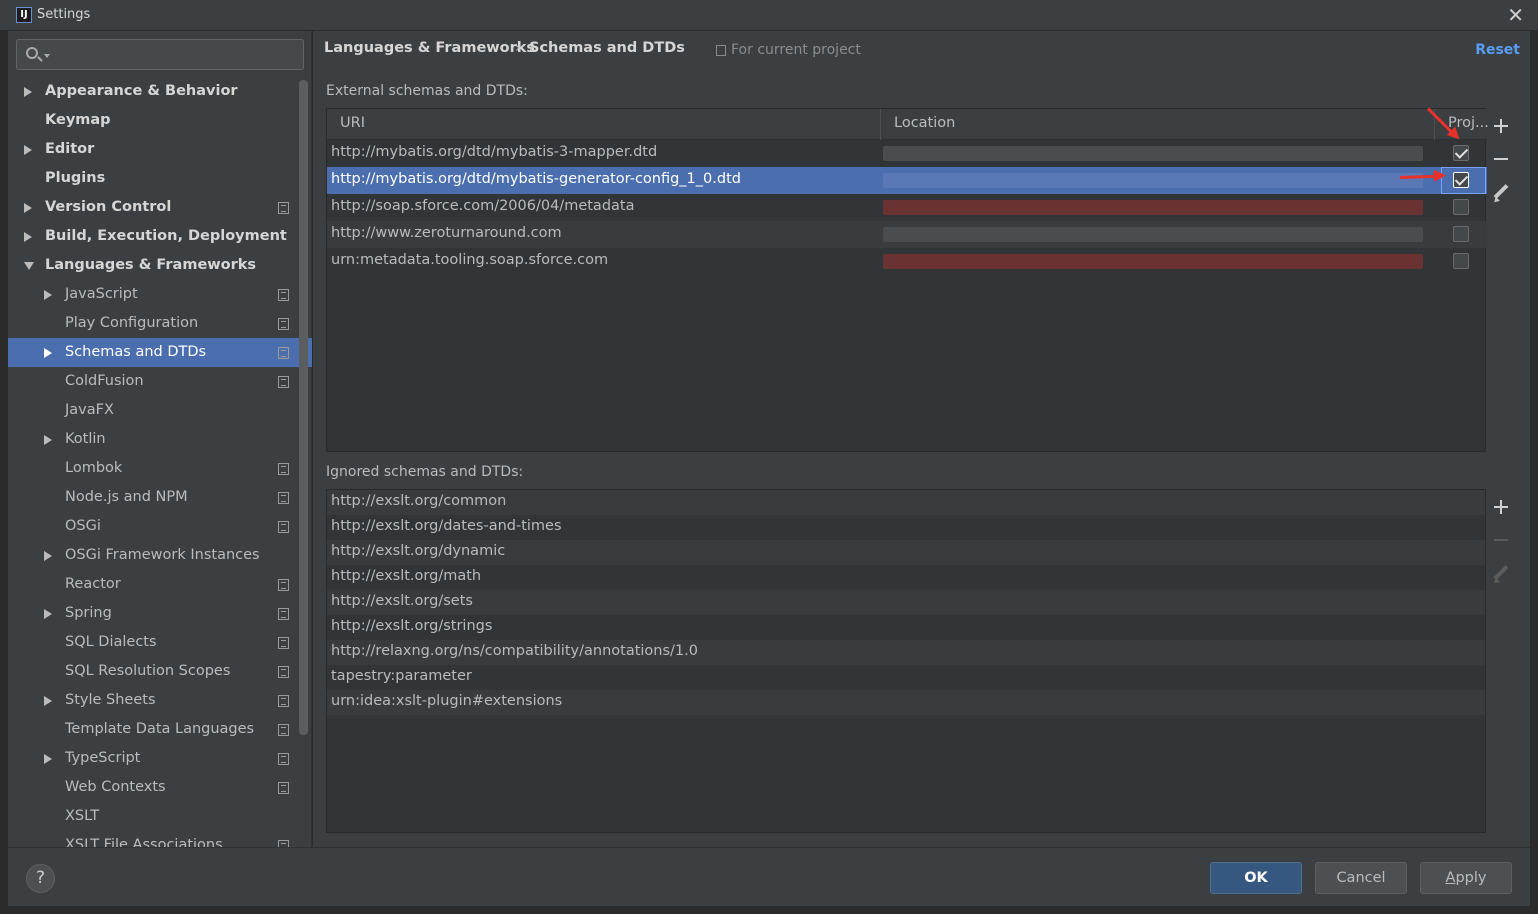 The height and width of the screenshot is (914, 1538). Describe the element at coordinates (160, 352) in the screenshot. I see `sidebar-item: Schemas and DTDs` at that location.